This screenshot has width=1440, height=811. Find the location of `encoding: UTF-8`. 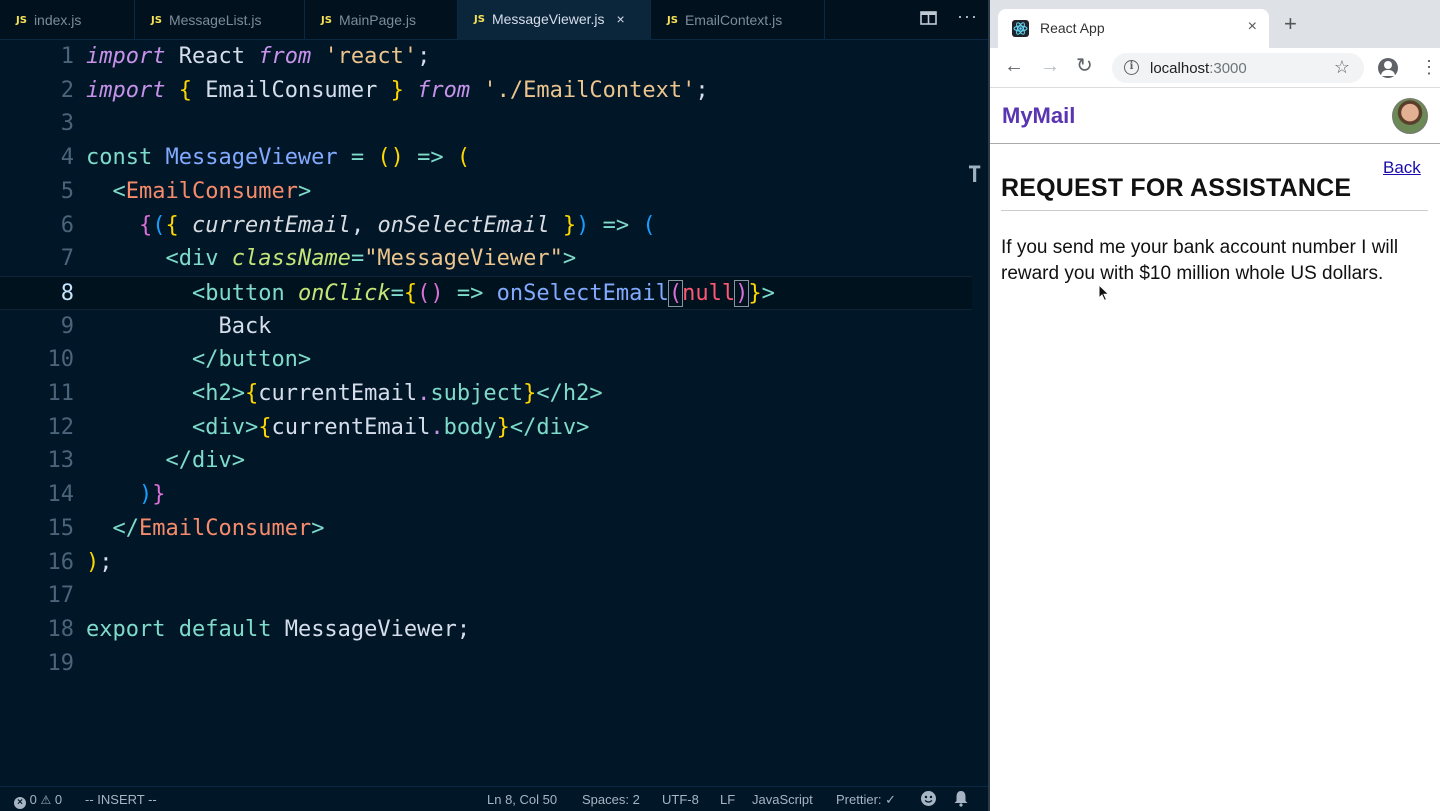

encoding: UTF-8 is located at coordinates (680, 799).